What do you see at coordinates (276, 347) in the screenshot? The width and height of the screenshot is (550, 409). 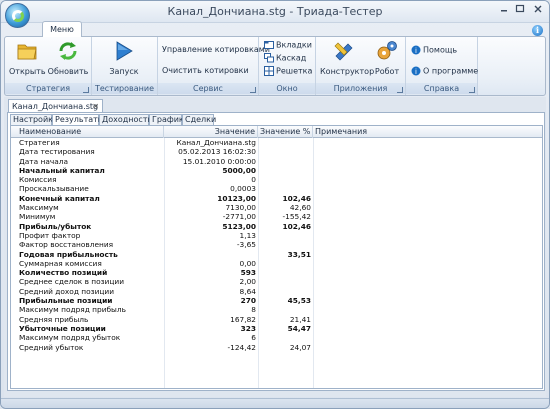 I see `table-row: Средний убыток -124,42 24,07` at bounding box center [276, 347].